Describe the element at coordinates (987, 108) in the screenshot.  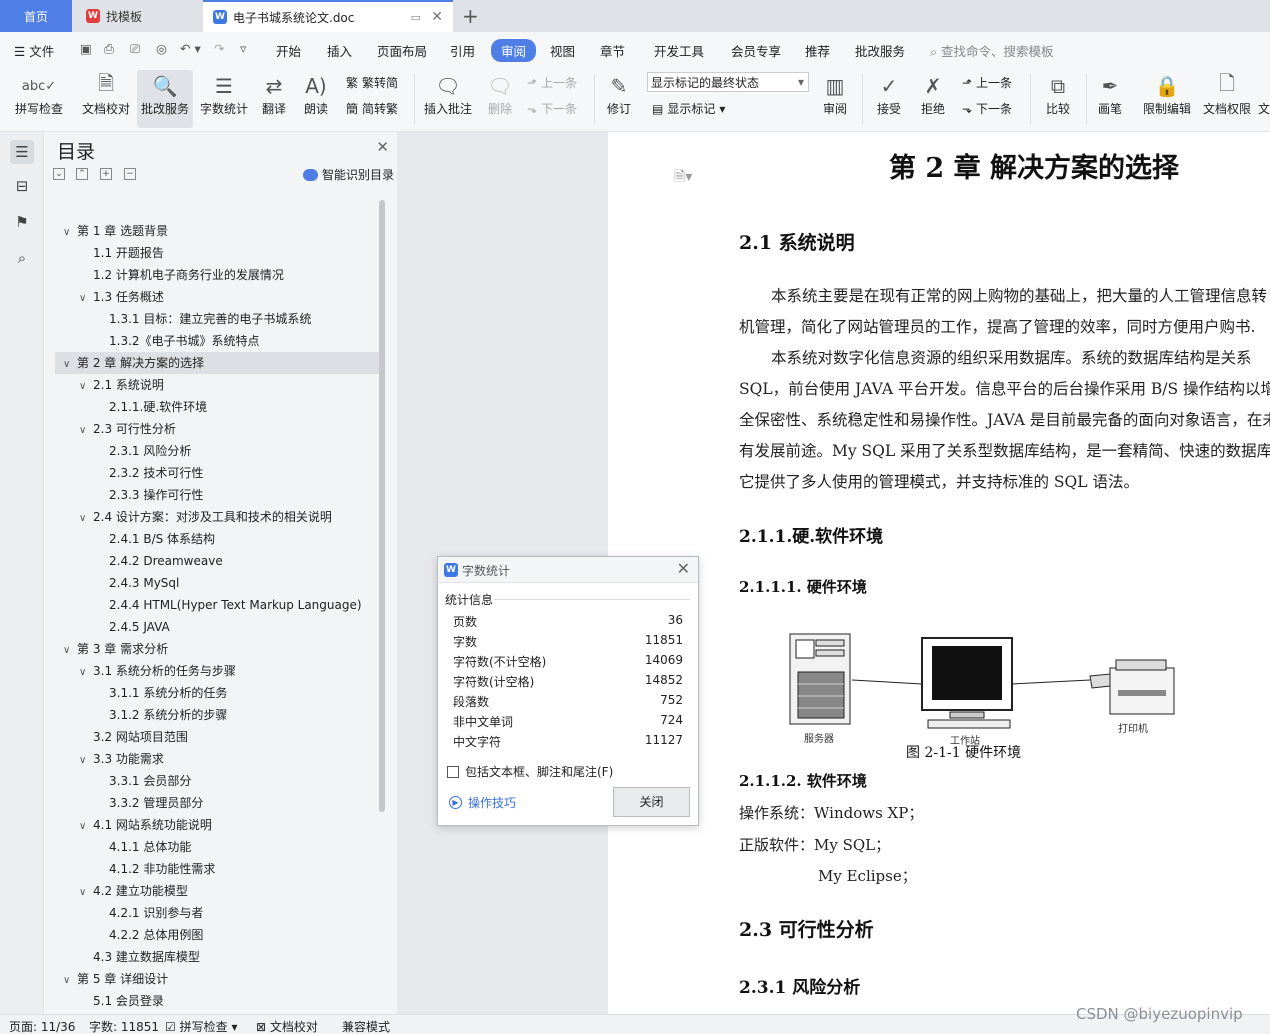
I see `next-change-button: ⬎ 下一条` at that location.